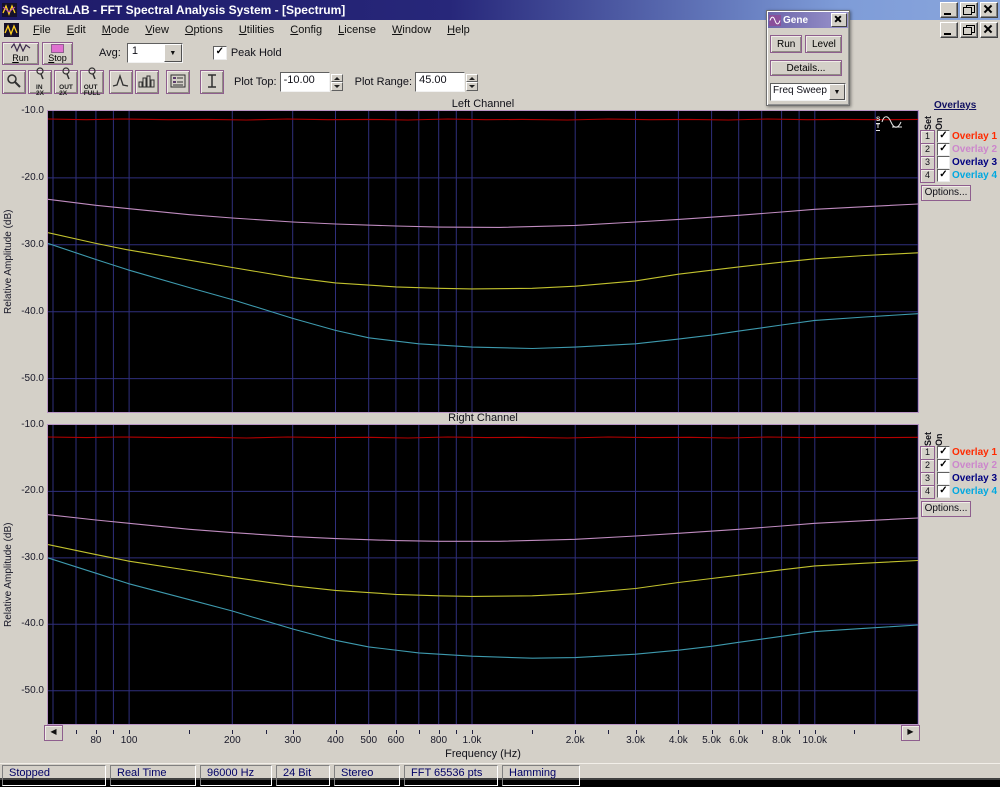 The image size is (1000, 787). Describe the element at coordinates (20, 53) in the screenshot. I see `run-button: Run` at that location.